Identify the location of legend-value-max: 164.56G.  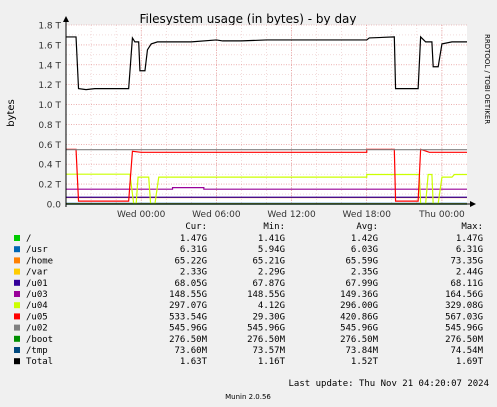
(464, 295).